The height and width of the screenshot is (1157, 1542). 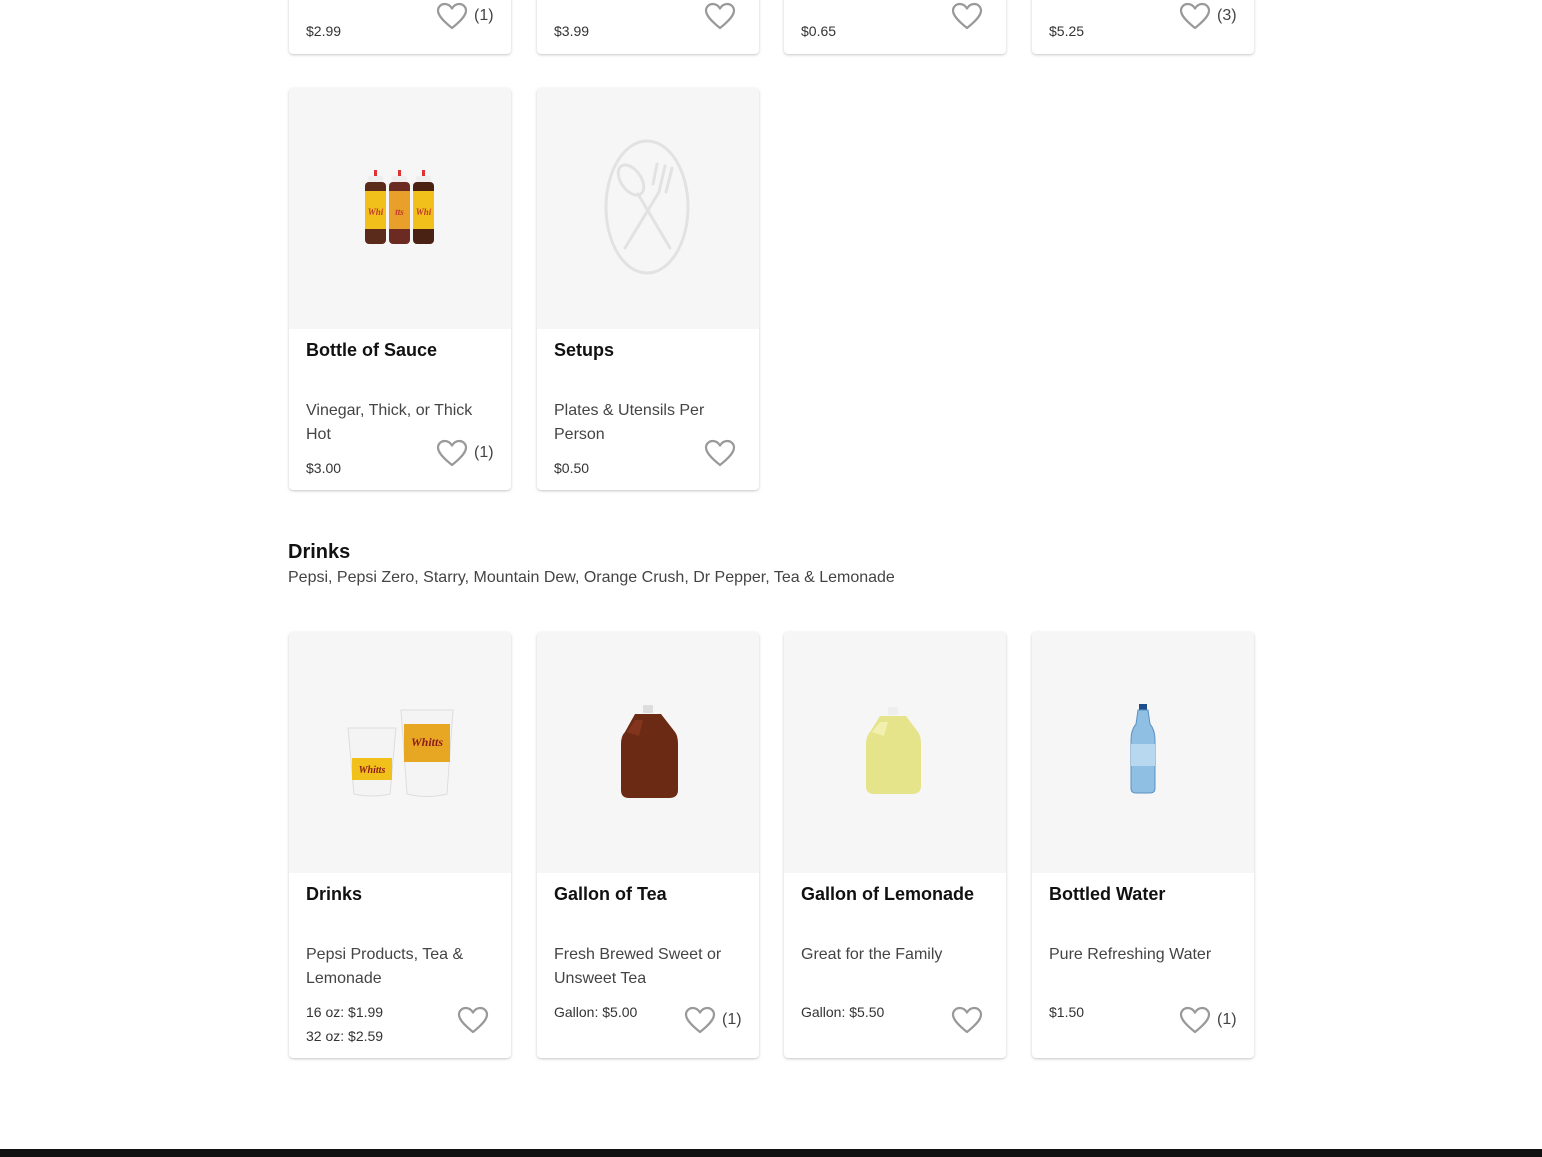 What do you see at coordinates (1067, 1012) in the screenshot?
I see `item-price-line: $1.50` at bounding box center [1067, 1012].